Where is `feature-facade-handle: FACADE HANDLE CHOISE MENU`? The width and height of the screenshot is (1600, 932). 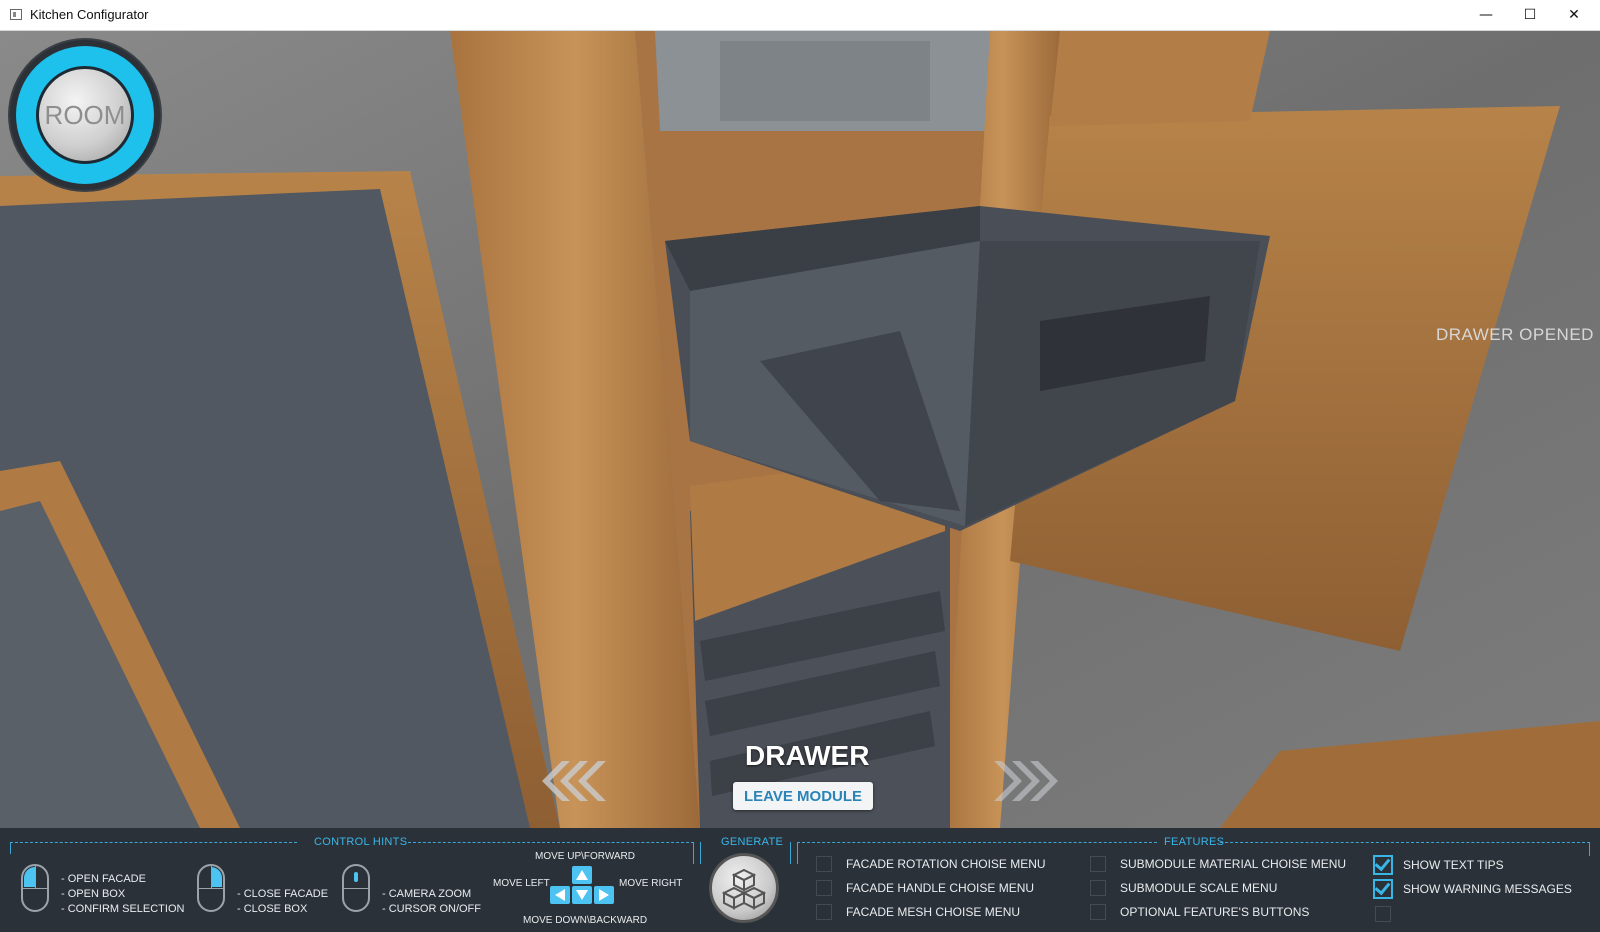
feature-facade-handle: FACADE HANDLE CHOISE MENU is located at coordinates (925, 888).